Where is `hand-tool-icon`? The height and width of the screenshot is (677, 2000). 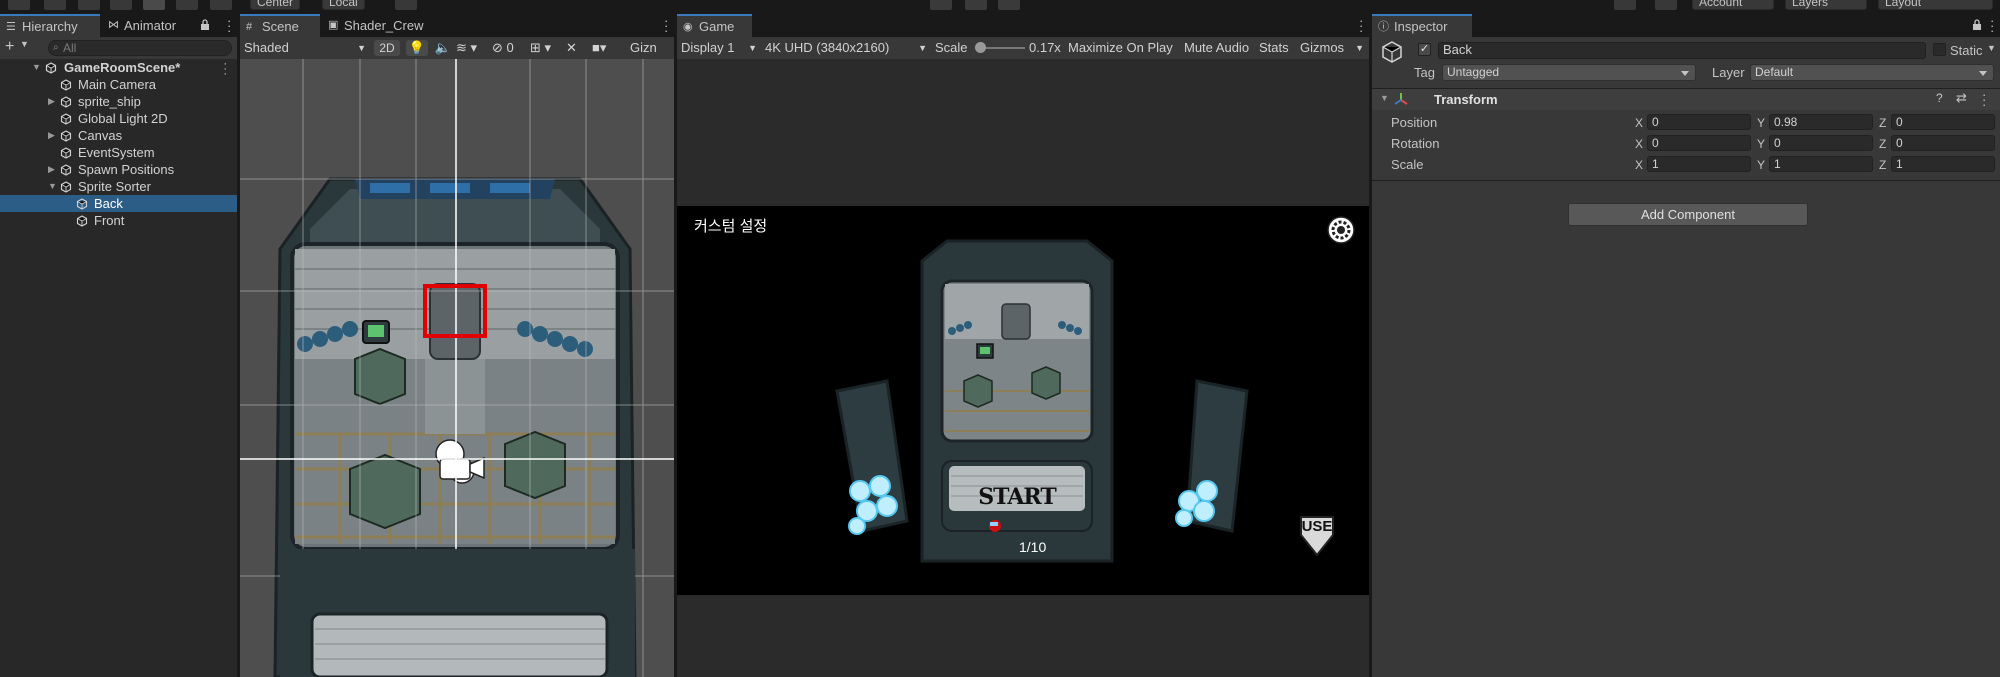
hand-tool-icon is located at coordinates (19, 5).